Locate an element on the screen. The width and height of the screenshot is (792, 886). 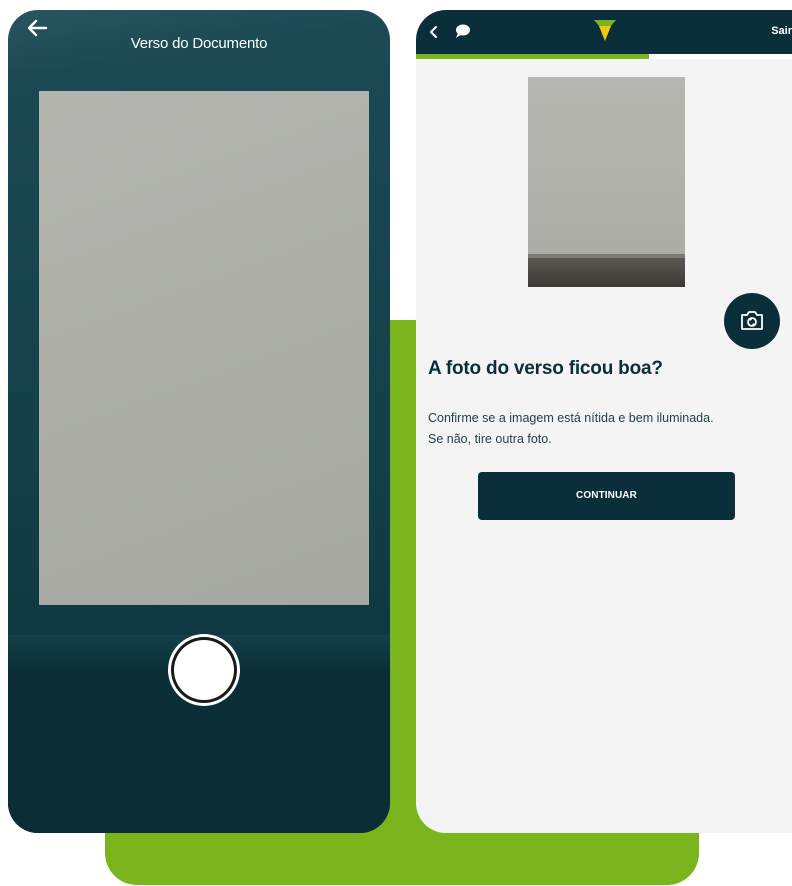
brand-logo-icon is located at coordinates (605, 30).